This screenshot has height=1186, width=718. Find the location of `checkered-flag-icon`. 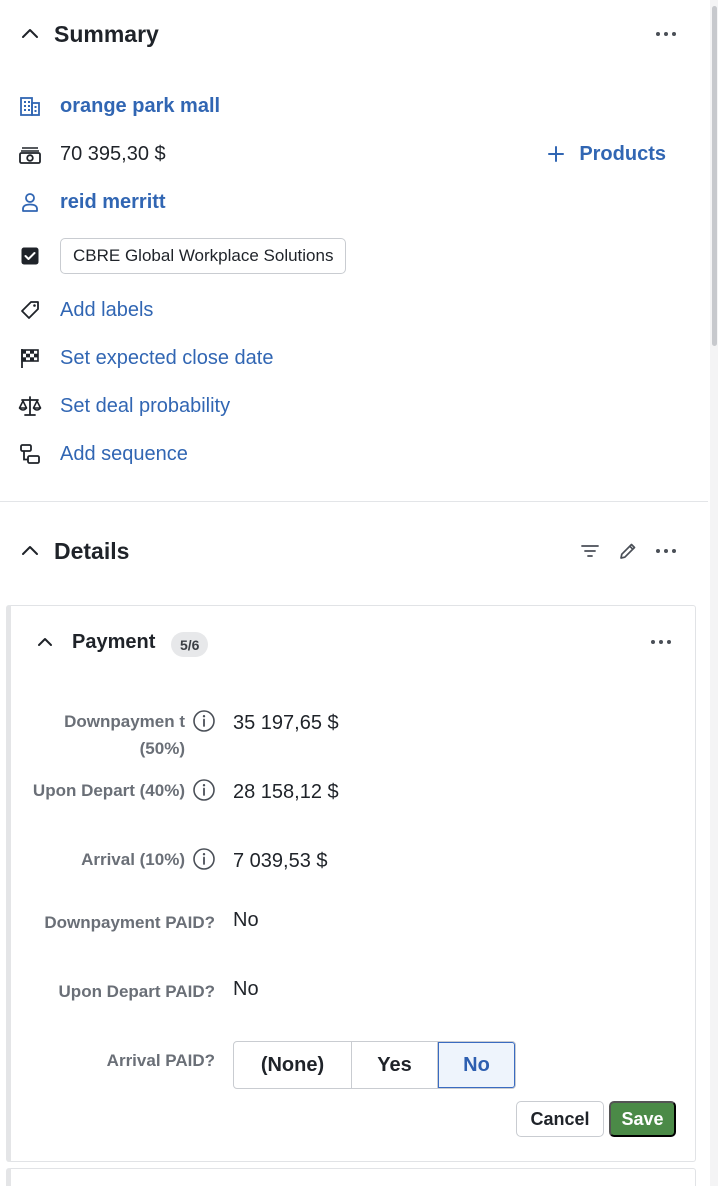

checkered-flag-icon is located at coordinates (30, 358).